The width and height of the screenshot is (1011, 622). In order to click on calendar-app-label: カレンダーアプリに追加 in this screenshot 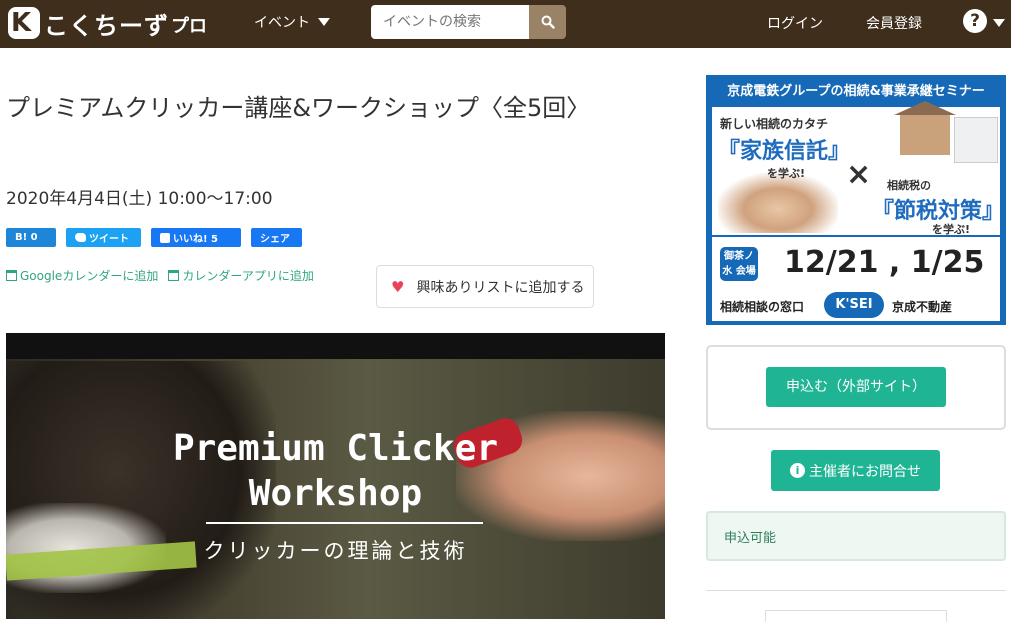, I will do `click(248, 276)`.